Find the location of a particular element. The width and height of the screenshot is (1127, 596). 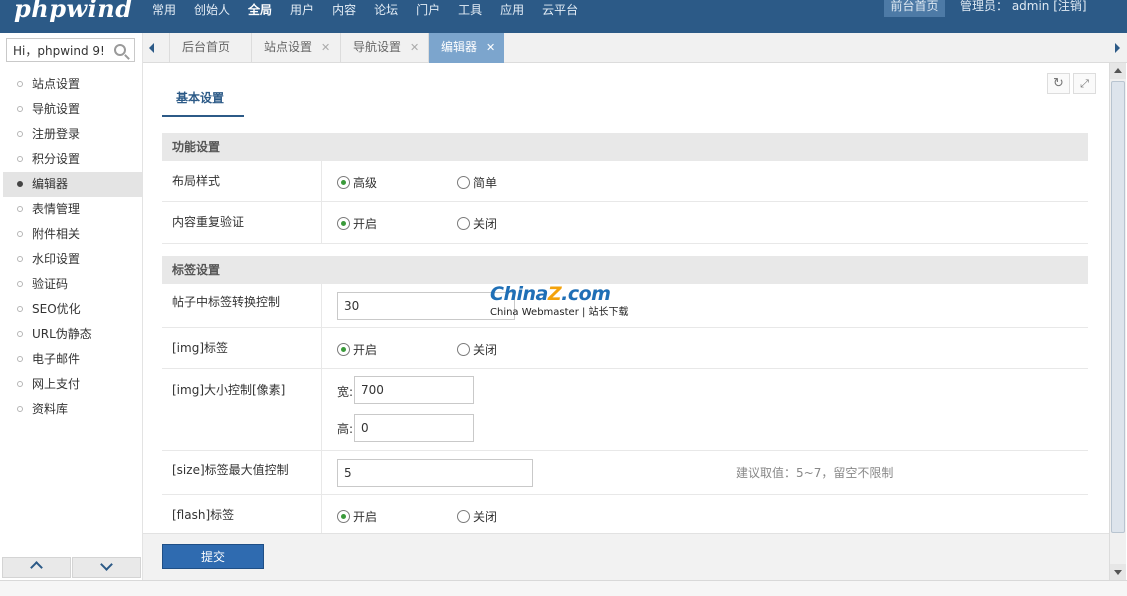

radio-flash-on: 开启 is located at coordinates (357, 516).